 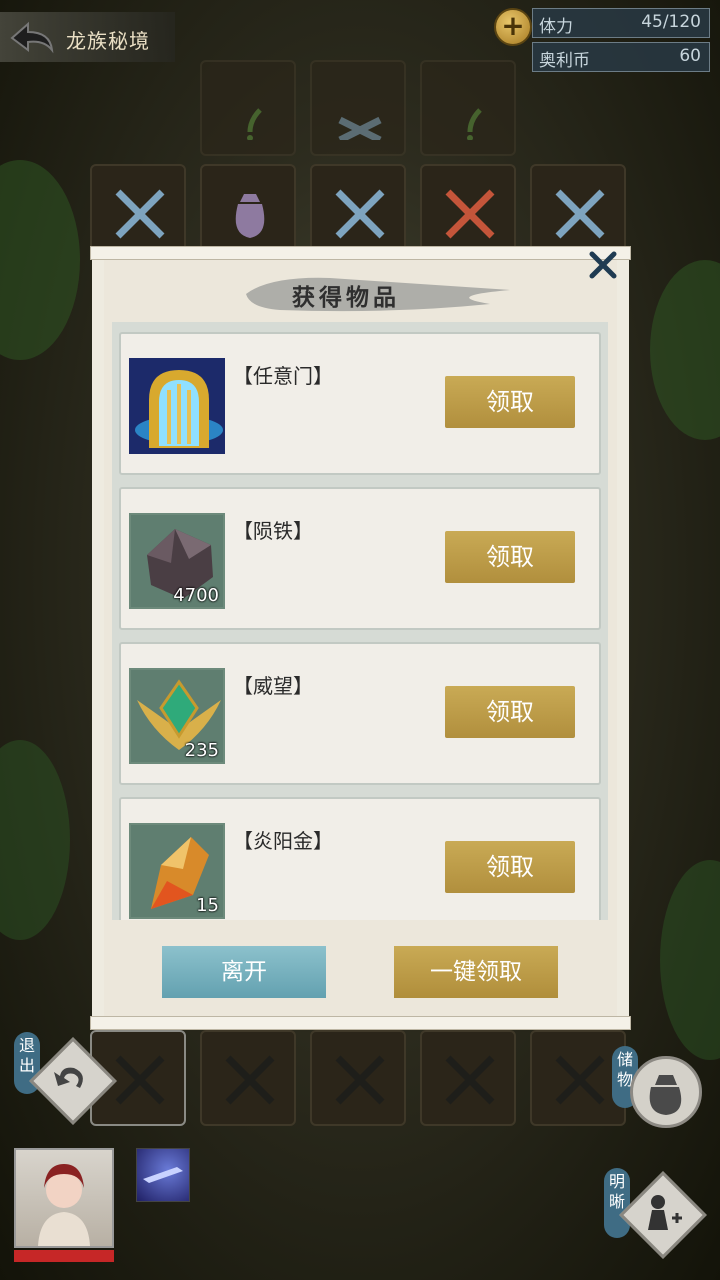 I want to click on reward-item-name: 【威望】, so click(x=273, y=686).